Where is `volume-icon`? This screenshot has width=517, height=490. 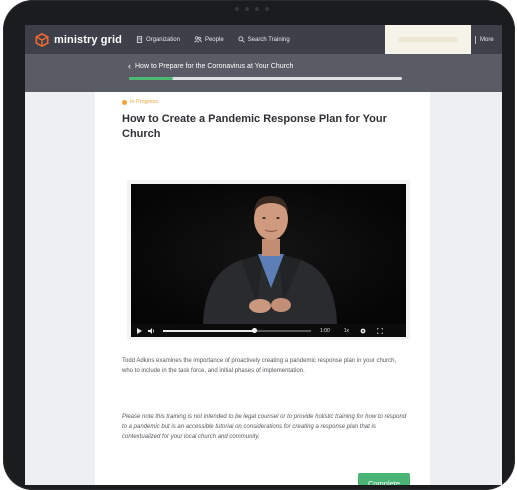 volume-icon is located at coordinates (151, 330).